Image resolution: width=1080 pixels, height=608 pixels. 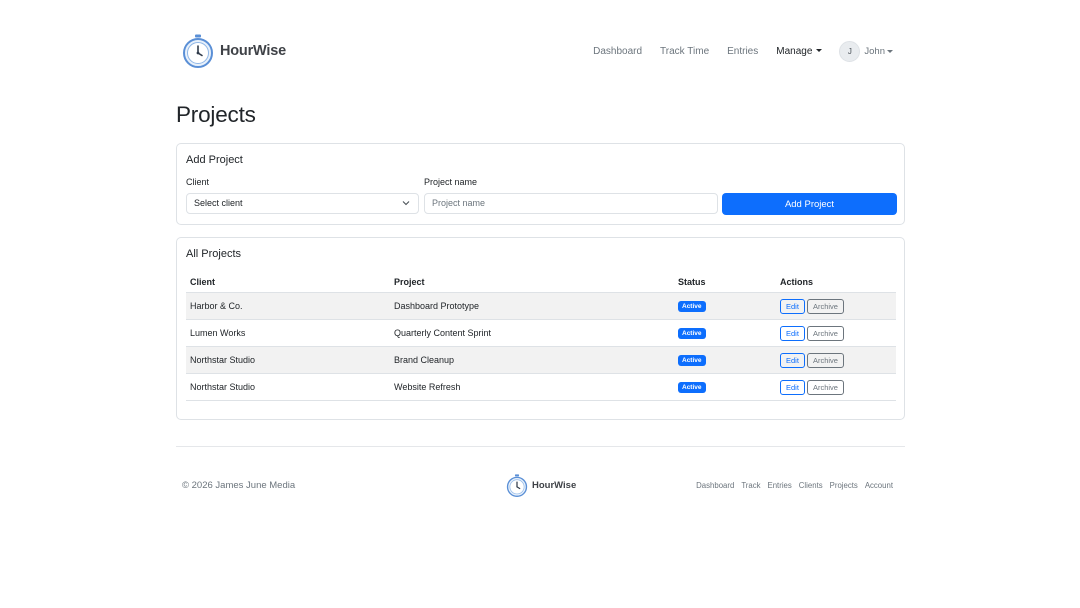 What do you see at coordinates (406, 203) in the screenshot?
I see `chevron-down-icon` at bounding box center [406, 203].